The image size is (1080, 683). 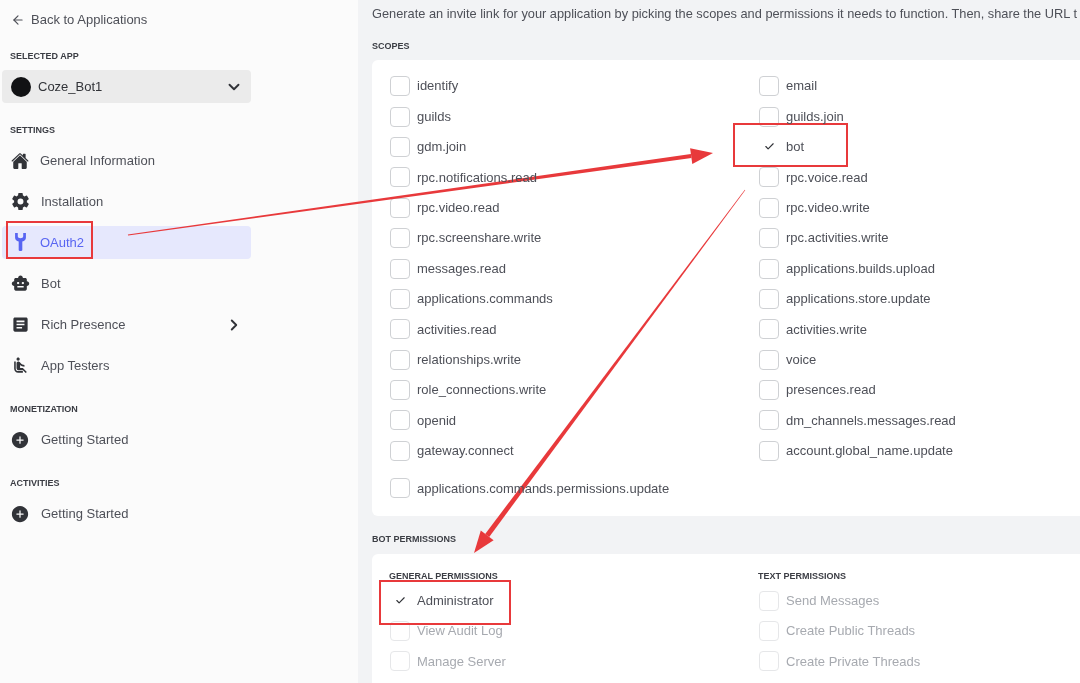 What do you see at coordinates (725, 14) in the screenshot?
I see `intro-text: Generate an invite link for your application by picking the scopes and permissions it needs to function. Then, share the URL t` at bounding box center [725, 14].